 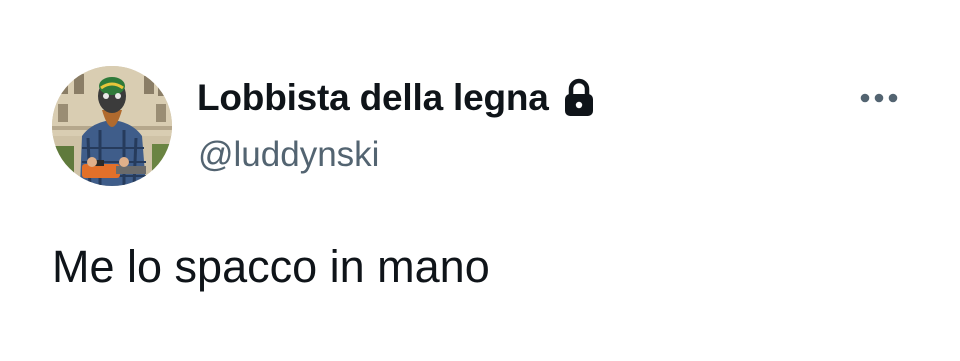 I want to click on lock-icon, so click(x=579, y=98).